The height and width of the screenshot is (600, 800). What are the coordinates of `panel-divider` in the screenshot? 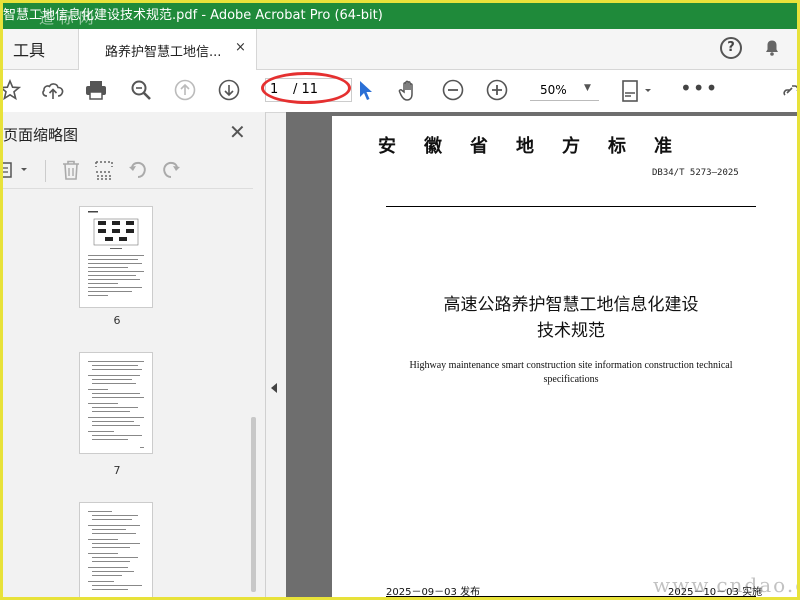 It's located at (45, 171).